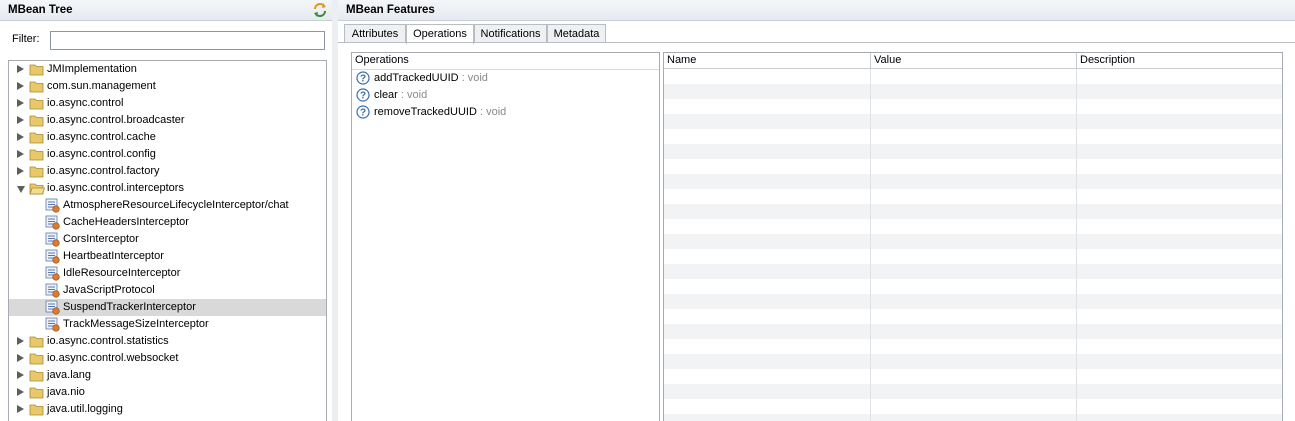 The image size is (1295, 421). Describe the element at coordinates (167, 358) in the screenshot. I see `tree-folder-node: io.async.control.websocket` at that location.